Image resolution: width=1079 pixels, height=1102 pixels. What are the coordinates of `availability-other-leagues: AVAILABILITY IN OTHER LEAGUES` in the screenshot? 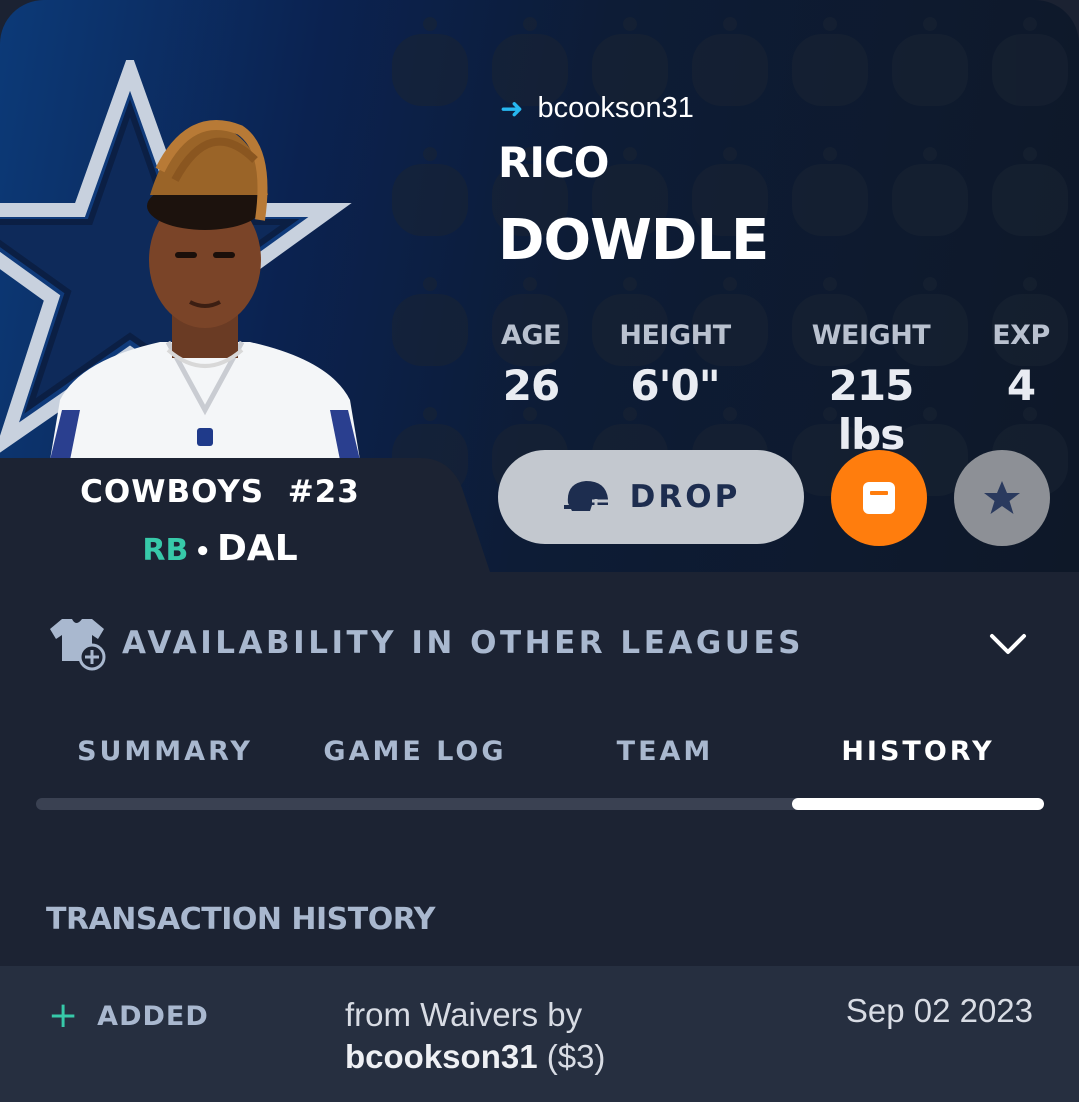 It's located at (543, 643).